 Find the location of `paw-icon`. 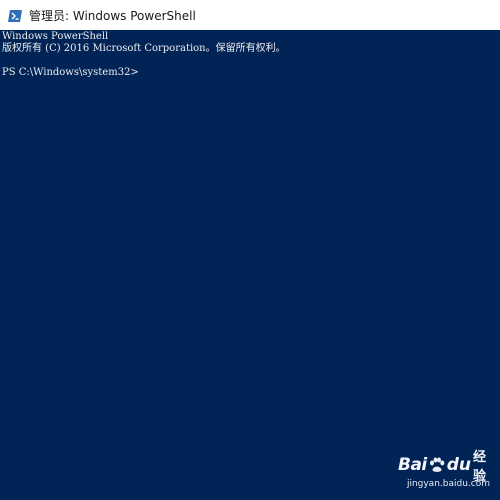

paw-icon is located at coordinates (437, 465).